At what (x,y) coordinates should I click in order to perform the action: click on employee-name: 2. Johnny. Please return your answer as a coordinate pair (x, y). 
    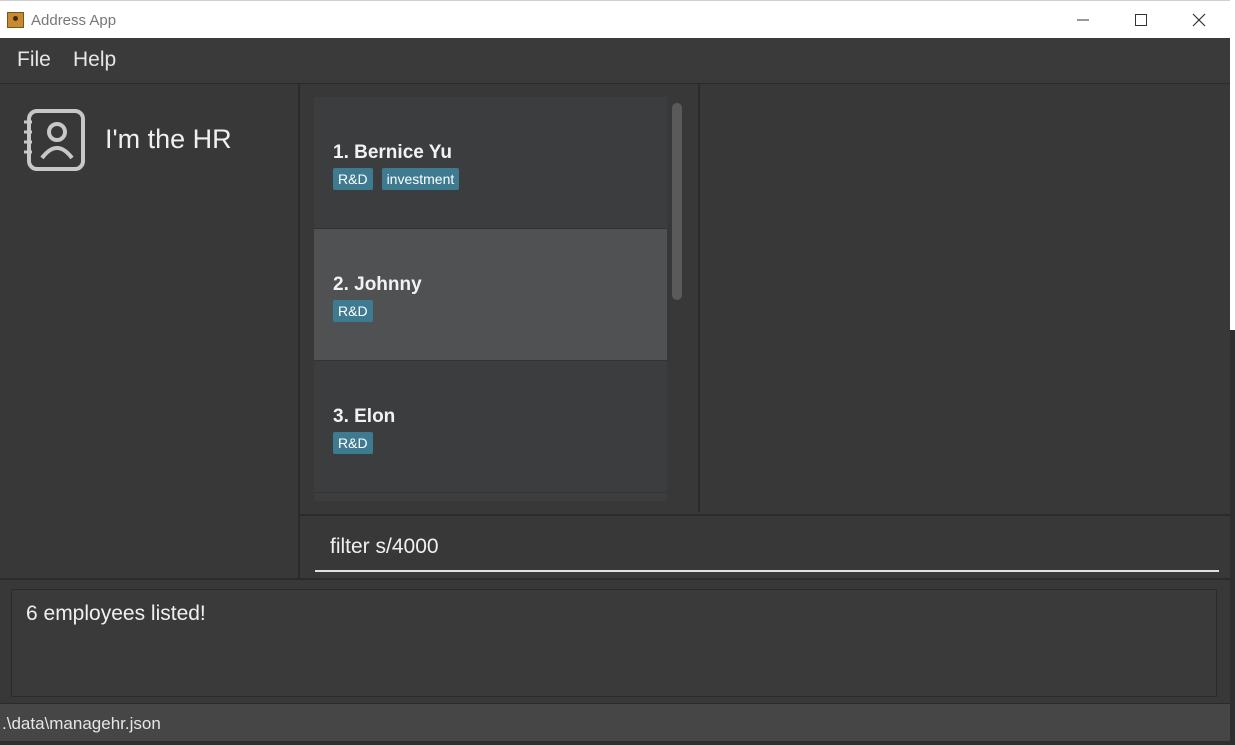
    Looking at the image, I should click on (377, 284).